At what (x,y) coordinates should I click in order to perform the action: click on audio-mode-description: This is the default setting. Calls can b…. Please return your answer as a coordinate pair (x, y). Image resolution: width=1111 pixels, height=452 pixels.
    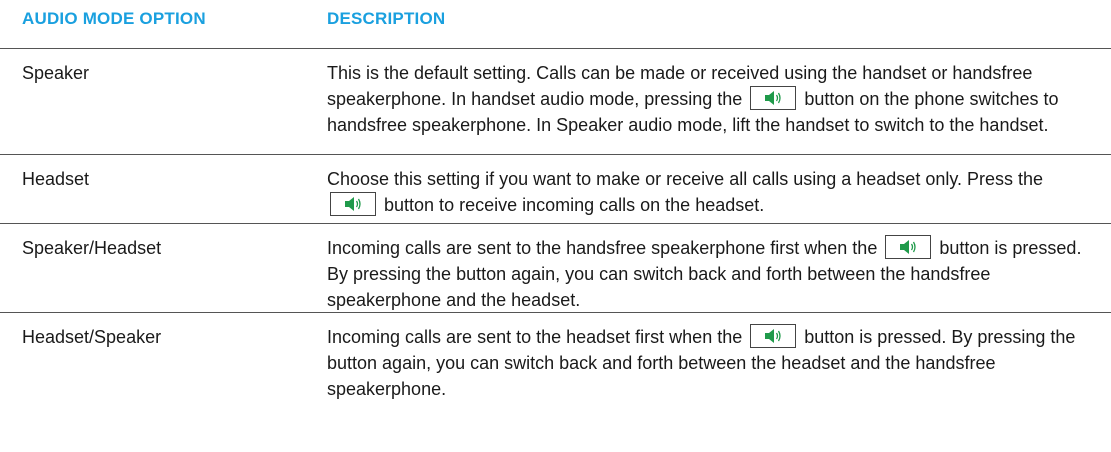
    Looking at the image, I should click on (707, 93).